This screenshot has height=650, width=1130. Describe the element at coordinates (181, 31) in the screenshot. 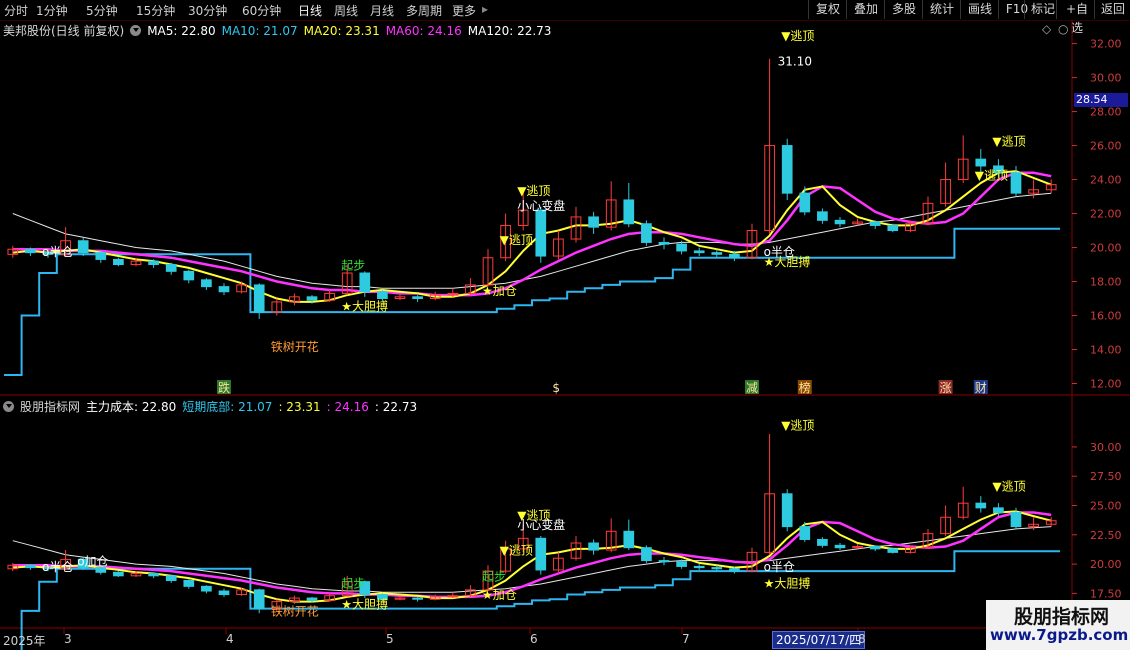

I see `ma5-readout: MA5: 22.80` at that location.